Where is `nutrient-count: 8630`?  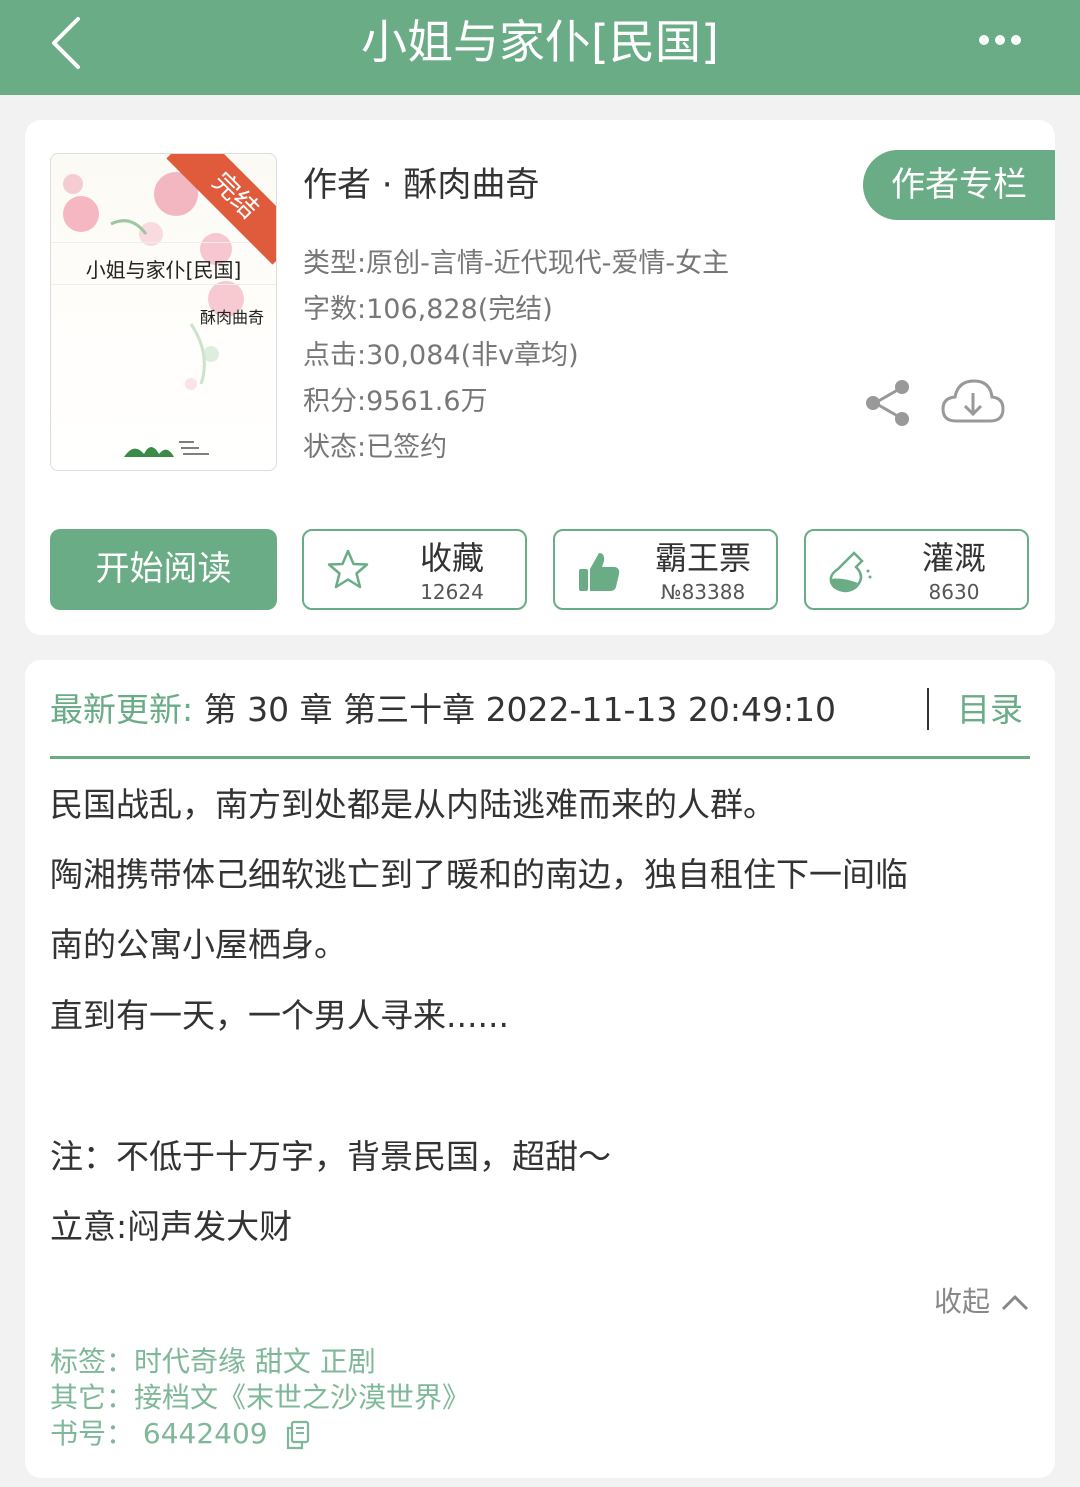 nutrient-count: 8630 is located at coordinates (954, 592).